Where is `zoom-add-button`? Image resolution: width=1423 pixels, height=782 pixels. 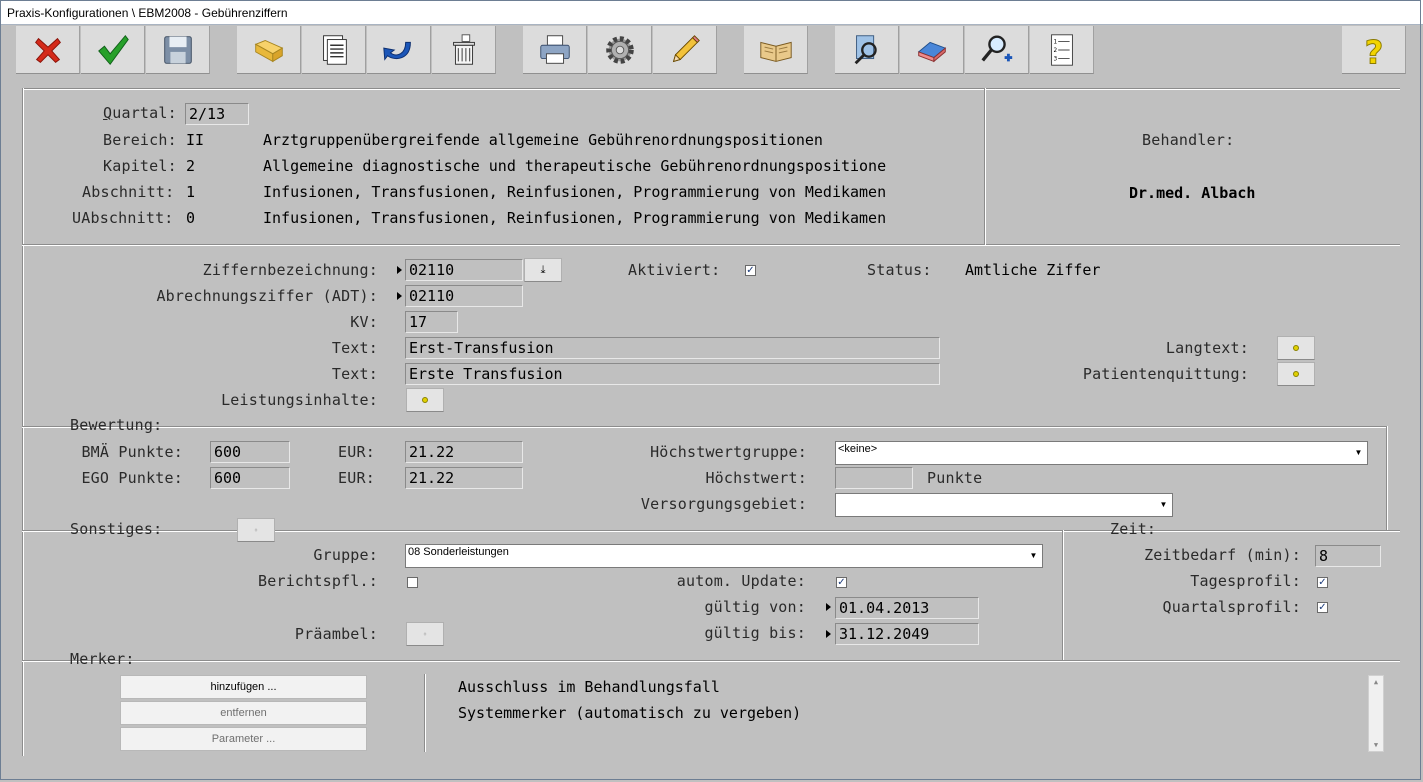
zoom-add-button is located at coordinates (997, 50).